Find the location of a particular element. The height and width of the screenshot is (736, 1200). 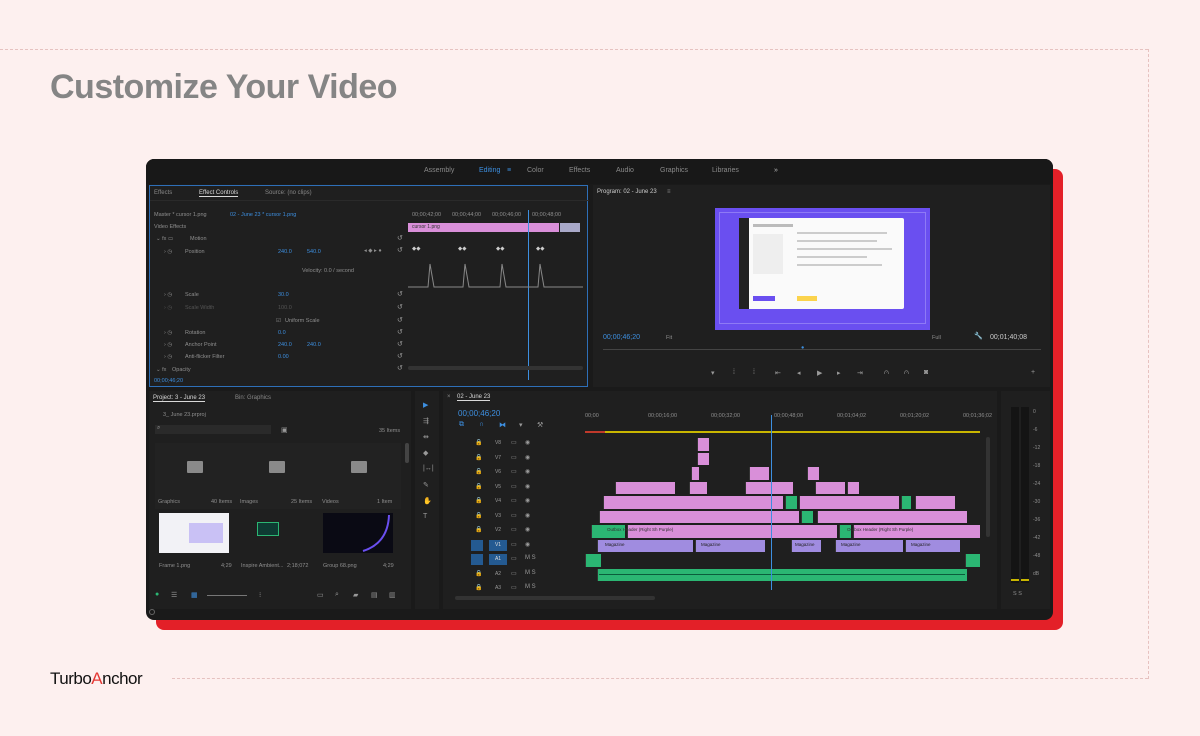

keyframe-nav-icon: ◂ ◆ ▸ ● is located at coordinates (373, 251).